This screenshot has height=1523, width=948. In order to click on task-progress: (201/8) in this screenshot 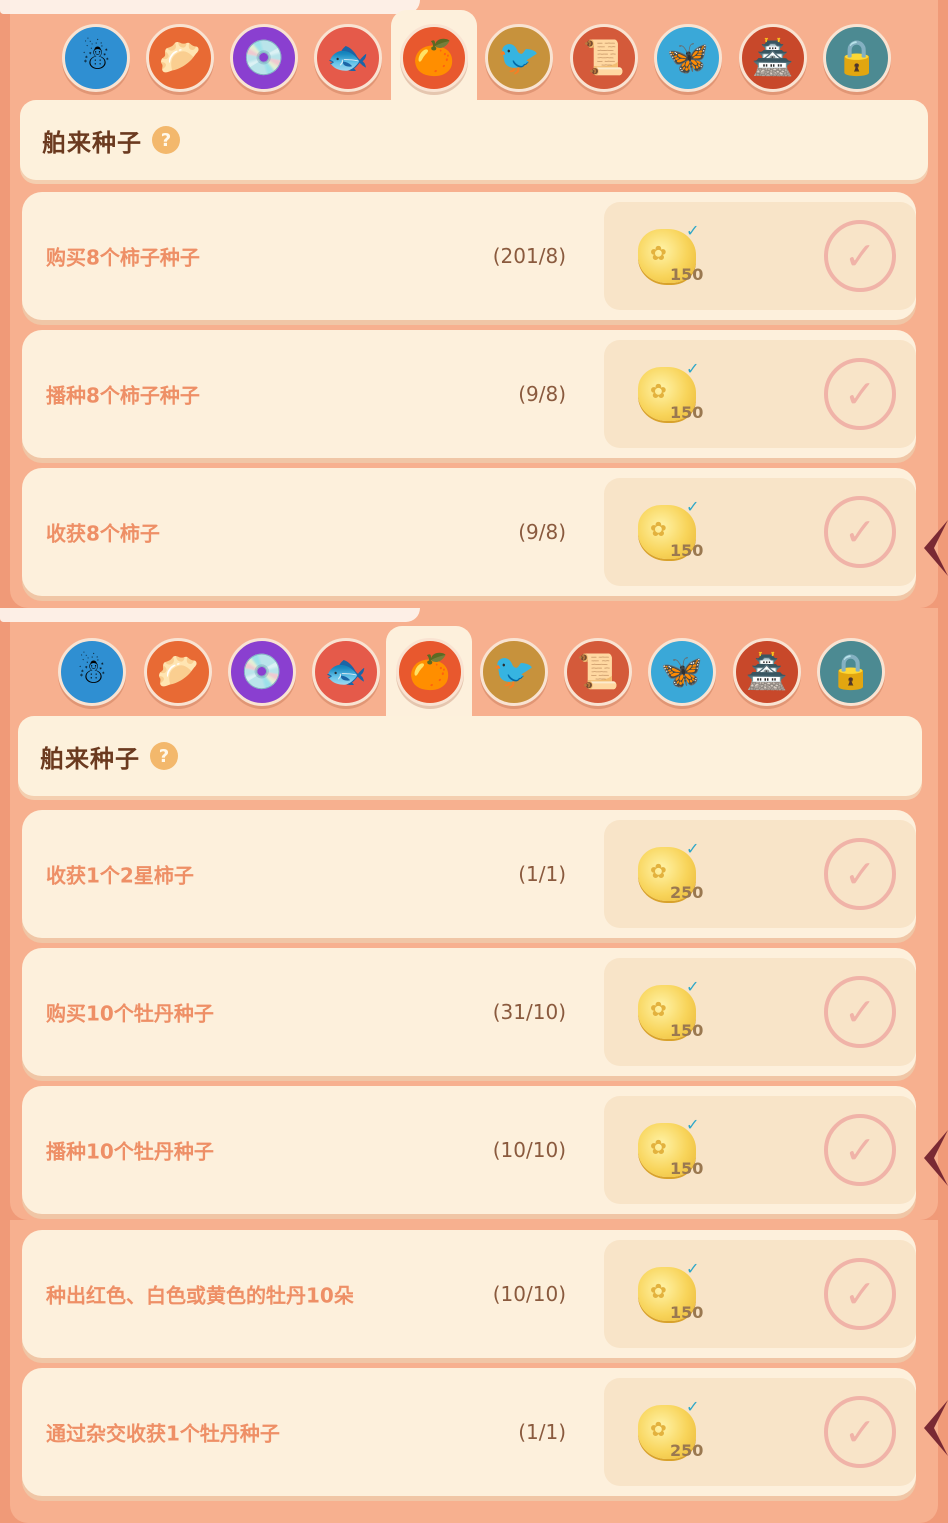, I will do `click(529, 256)`.